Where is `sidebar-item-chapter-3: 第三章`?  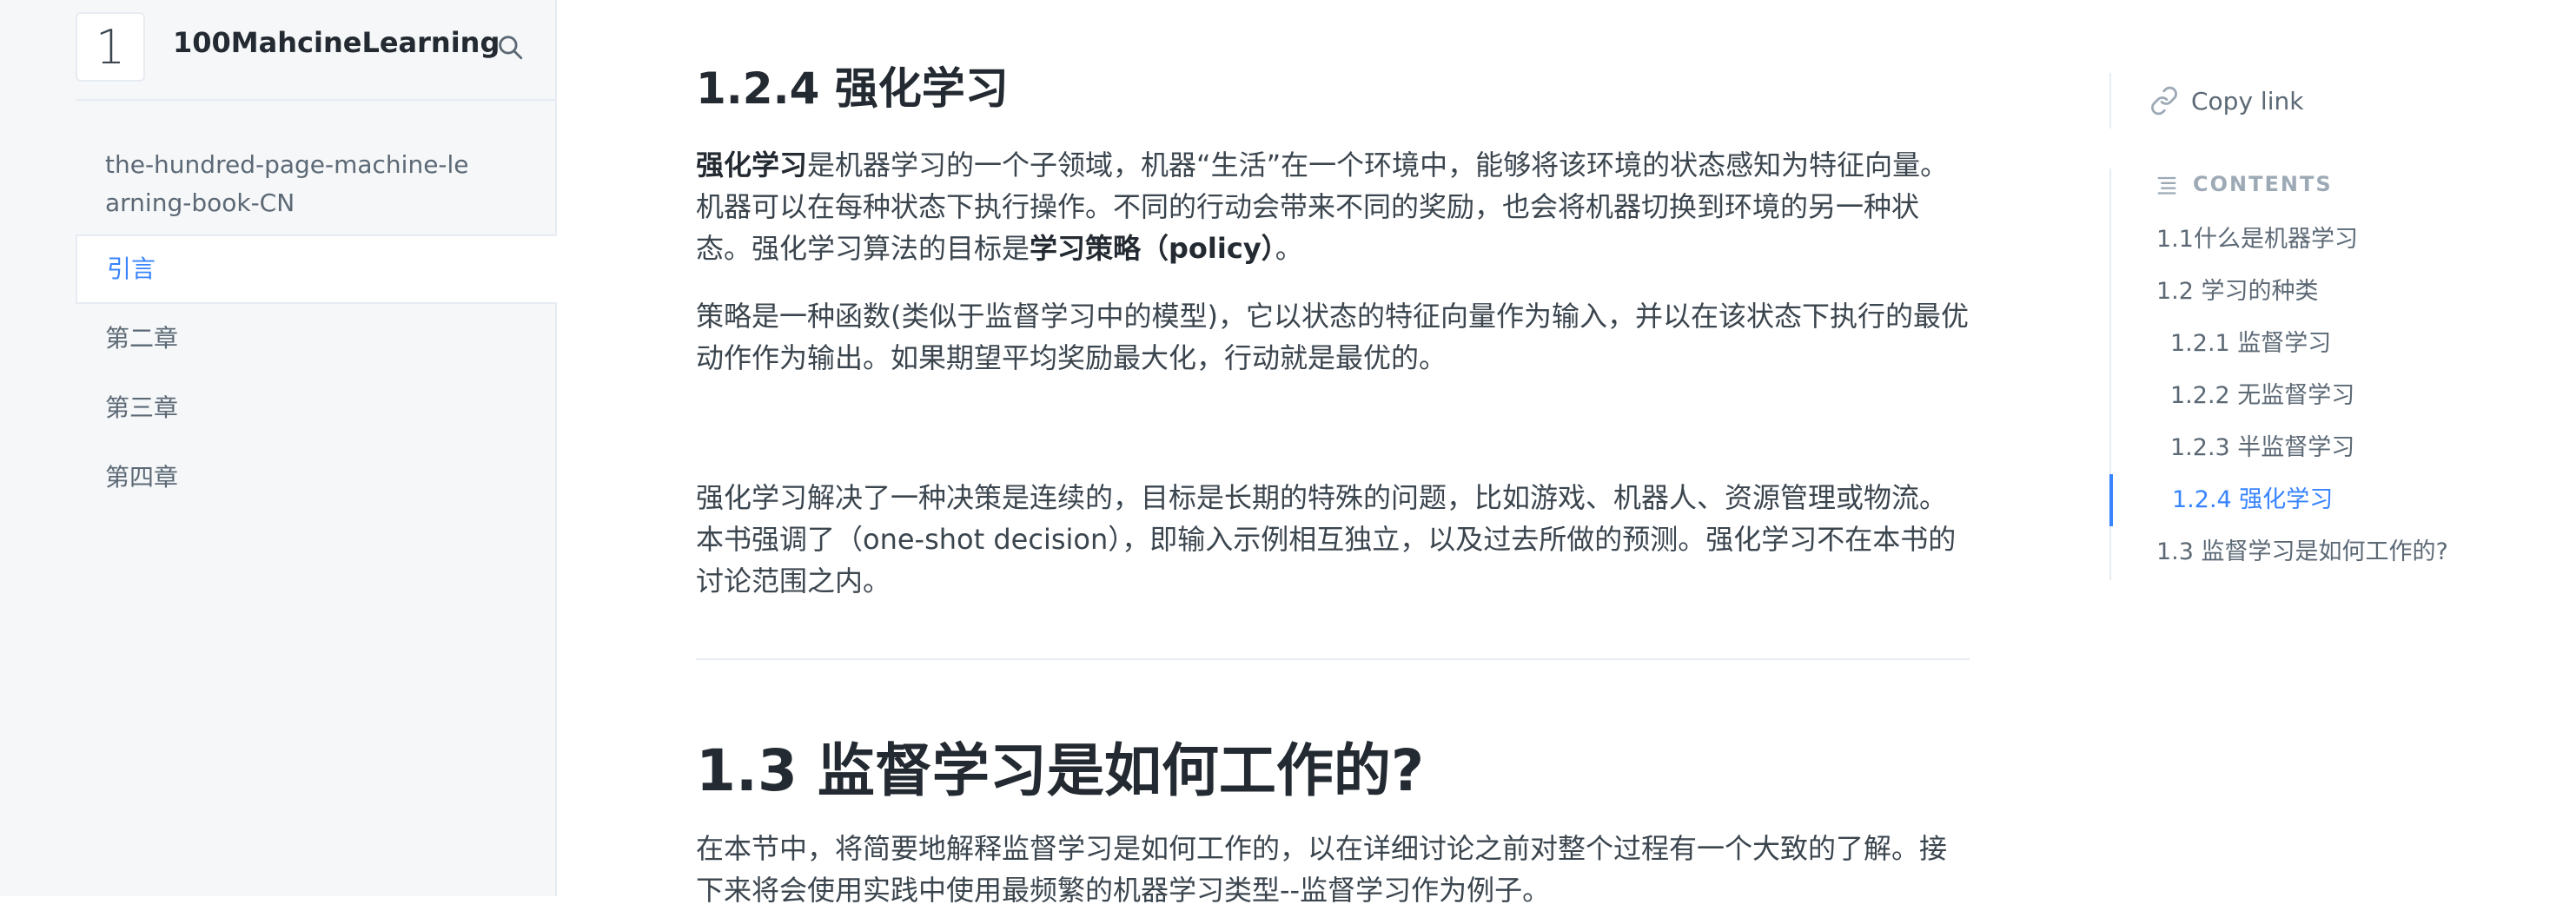 sidebar-item-chapter-3: 第三章 is located at coordinates (316, 408).